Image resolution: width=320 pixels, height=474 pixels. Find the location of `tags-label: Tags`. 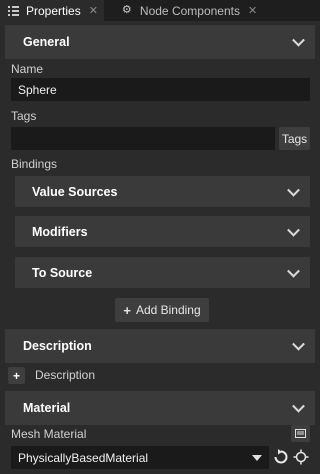

tags-label: Tags is located at coordinates (24, 116).